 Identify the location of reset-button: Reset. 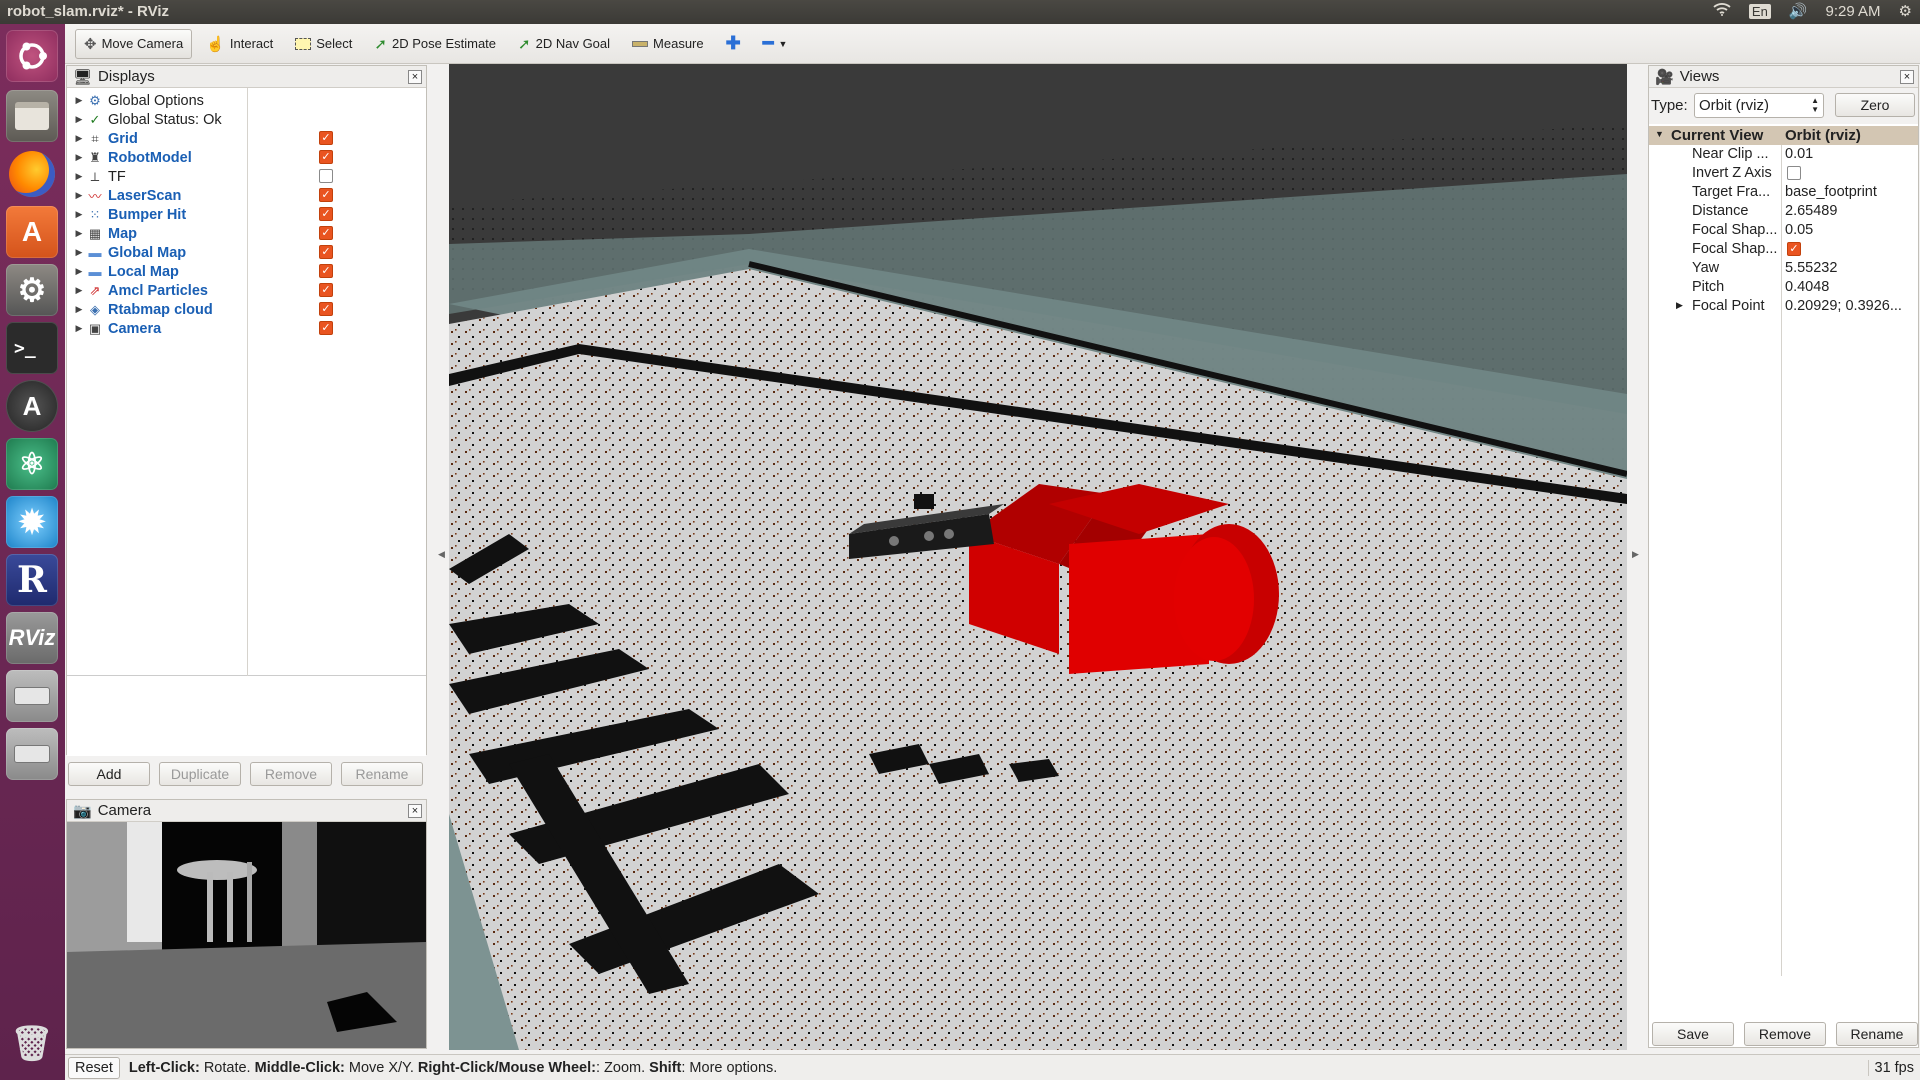
(94, 1067).